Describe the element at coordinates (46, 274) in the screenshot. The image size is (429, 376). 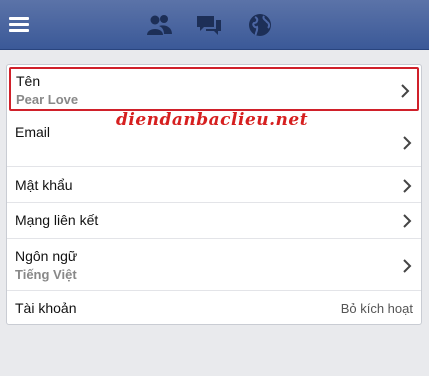
I see `row-value: Tiếng Việt` at that location.